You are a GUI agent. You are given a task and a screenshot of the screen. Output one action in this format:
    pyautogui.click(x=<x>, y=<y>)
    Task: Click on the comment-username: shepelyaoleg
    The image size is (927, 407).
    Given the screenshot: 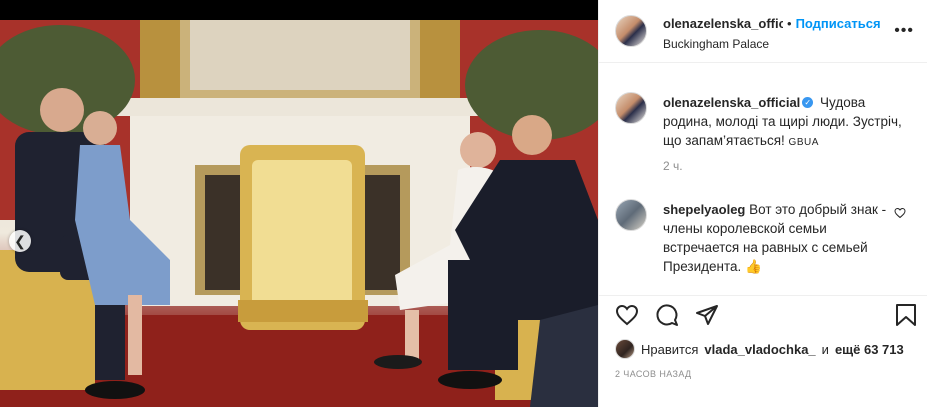 What is the action you would take?
    pyautogui.click(x=704, y=209)
    